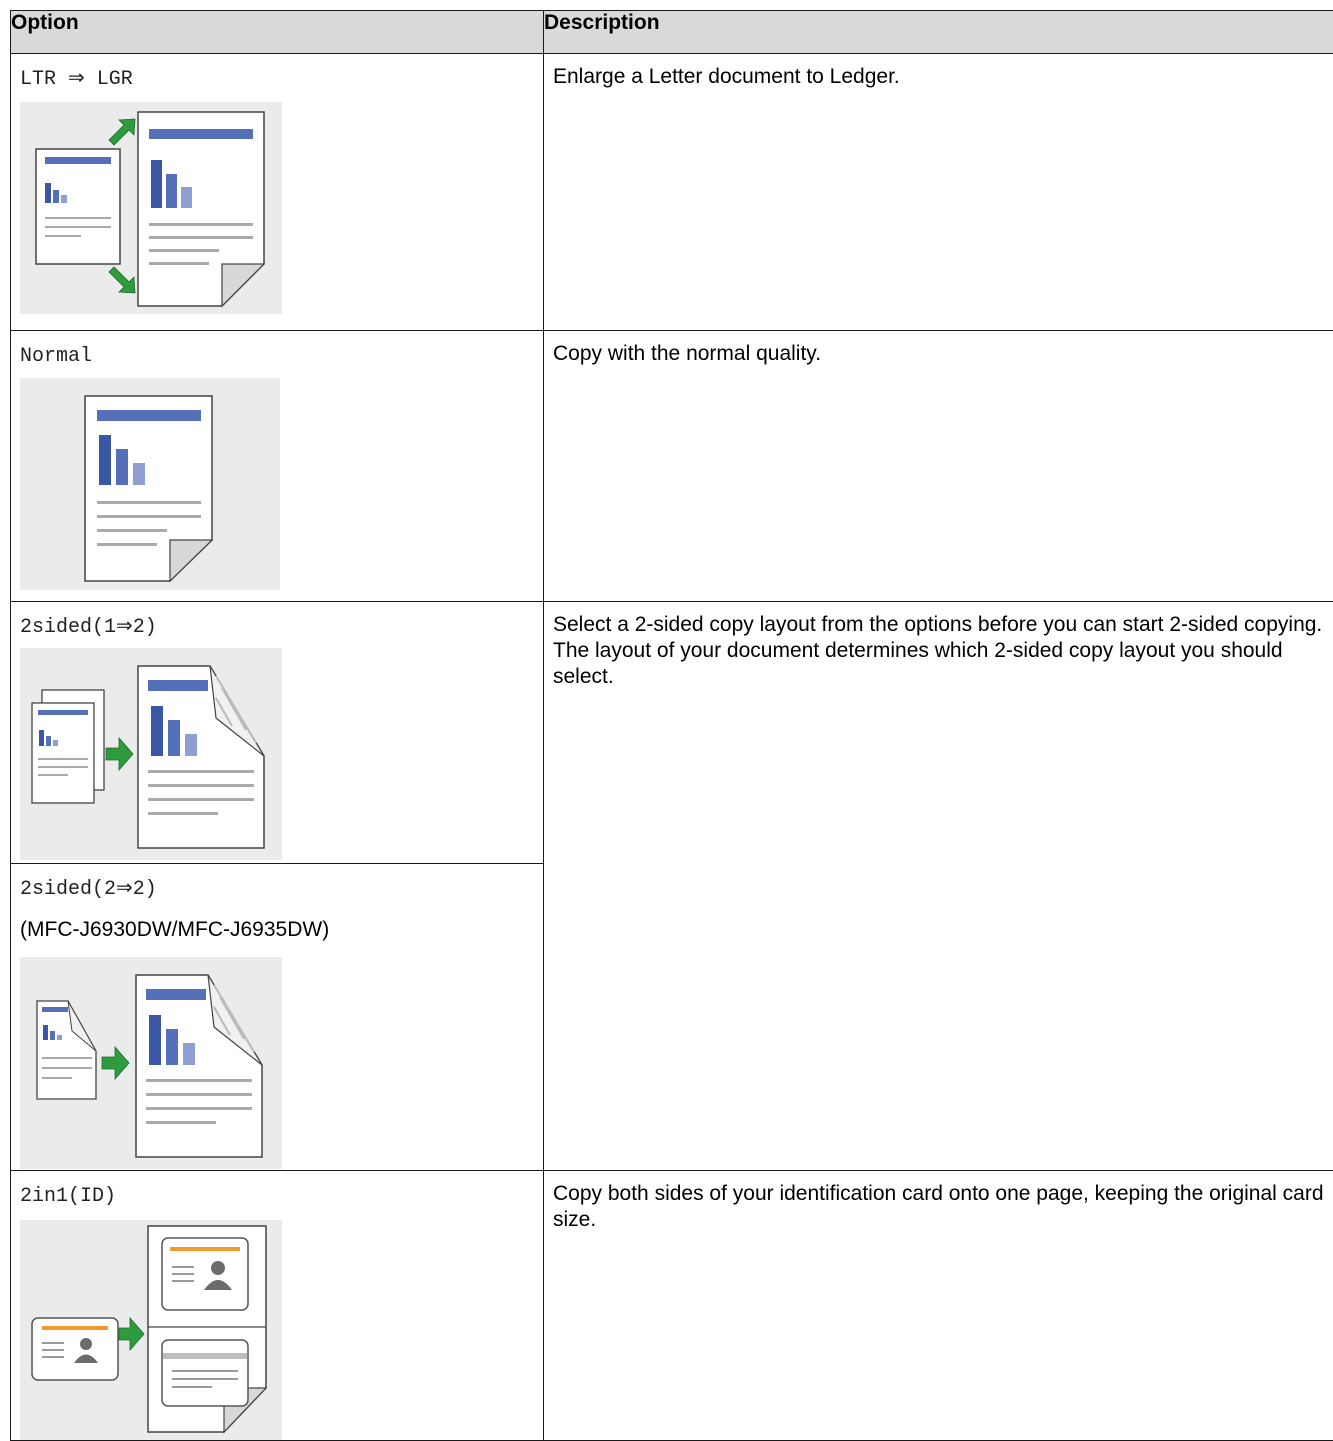 The height and width of the screenshot is (1441, 1333). I want to click on model-note: (MFC-J6930DW/MFC-J6935DW), so click(277, 922).